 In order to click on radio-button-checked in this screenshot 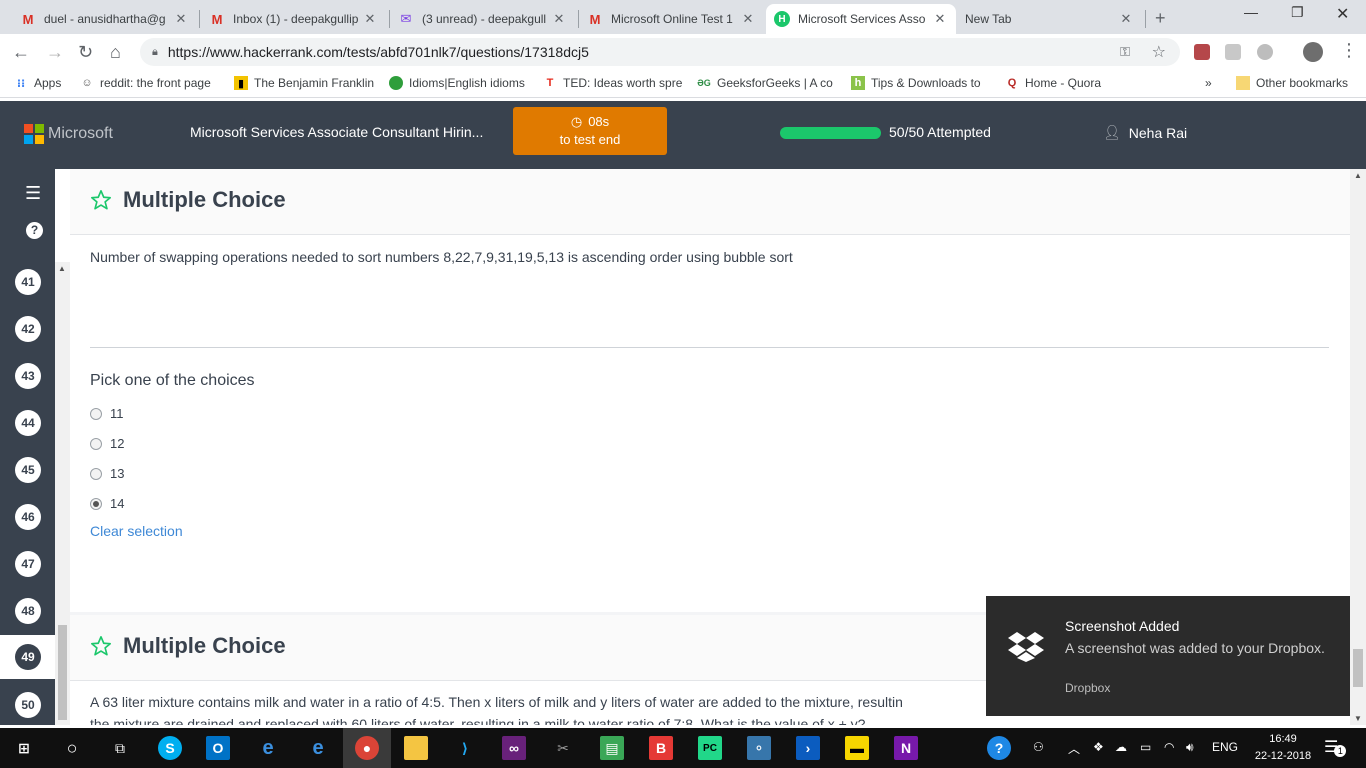, I will do `click(96, 503)`.